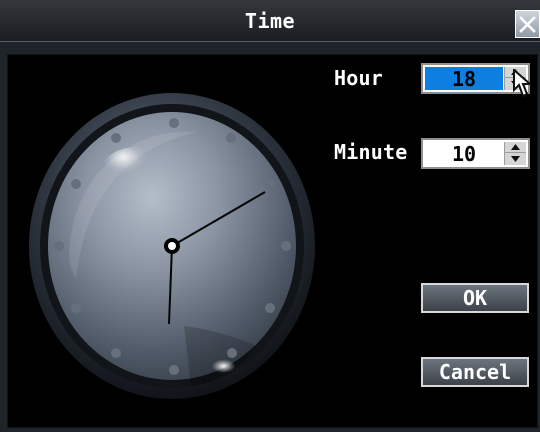 This screenshot has height=432, width=540. I want to click on dialog-title: Time, so click(270, 21).